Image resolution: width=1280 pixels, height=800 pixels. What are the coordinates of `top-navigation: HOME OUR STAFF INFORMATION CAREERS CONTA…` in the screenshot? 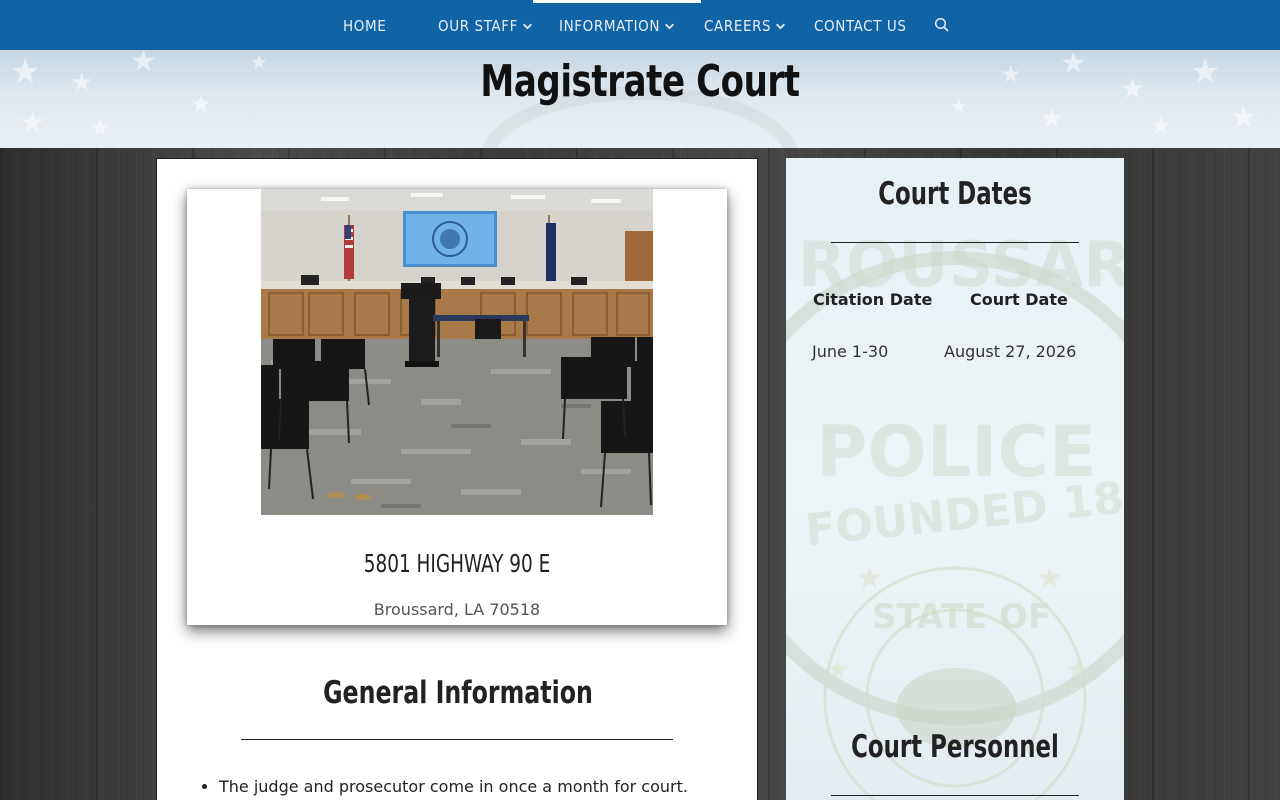 It's located at (640, 25).